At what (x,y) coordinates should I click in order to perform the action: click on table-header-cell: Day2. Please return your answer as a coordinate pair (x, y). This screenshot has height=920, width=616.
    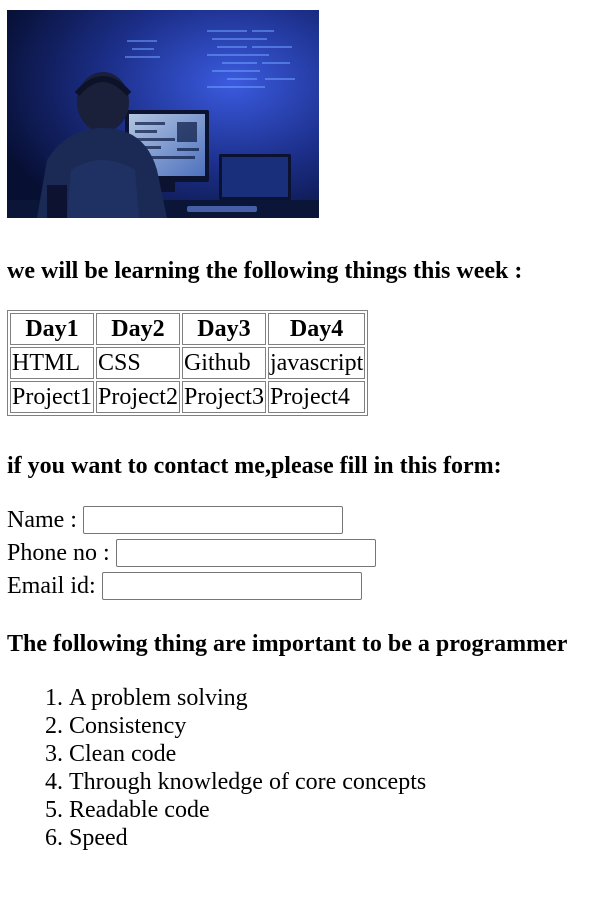
    Looking at the image, I should click on (137, 329).